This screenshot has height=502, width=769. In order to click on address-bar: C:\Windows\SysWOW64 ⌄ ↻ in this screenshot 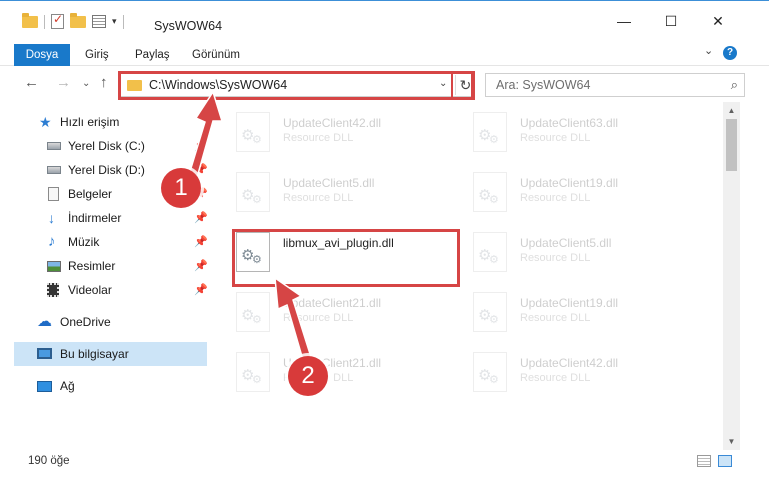, I will do `click(297, 85)`.